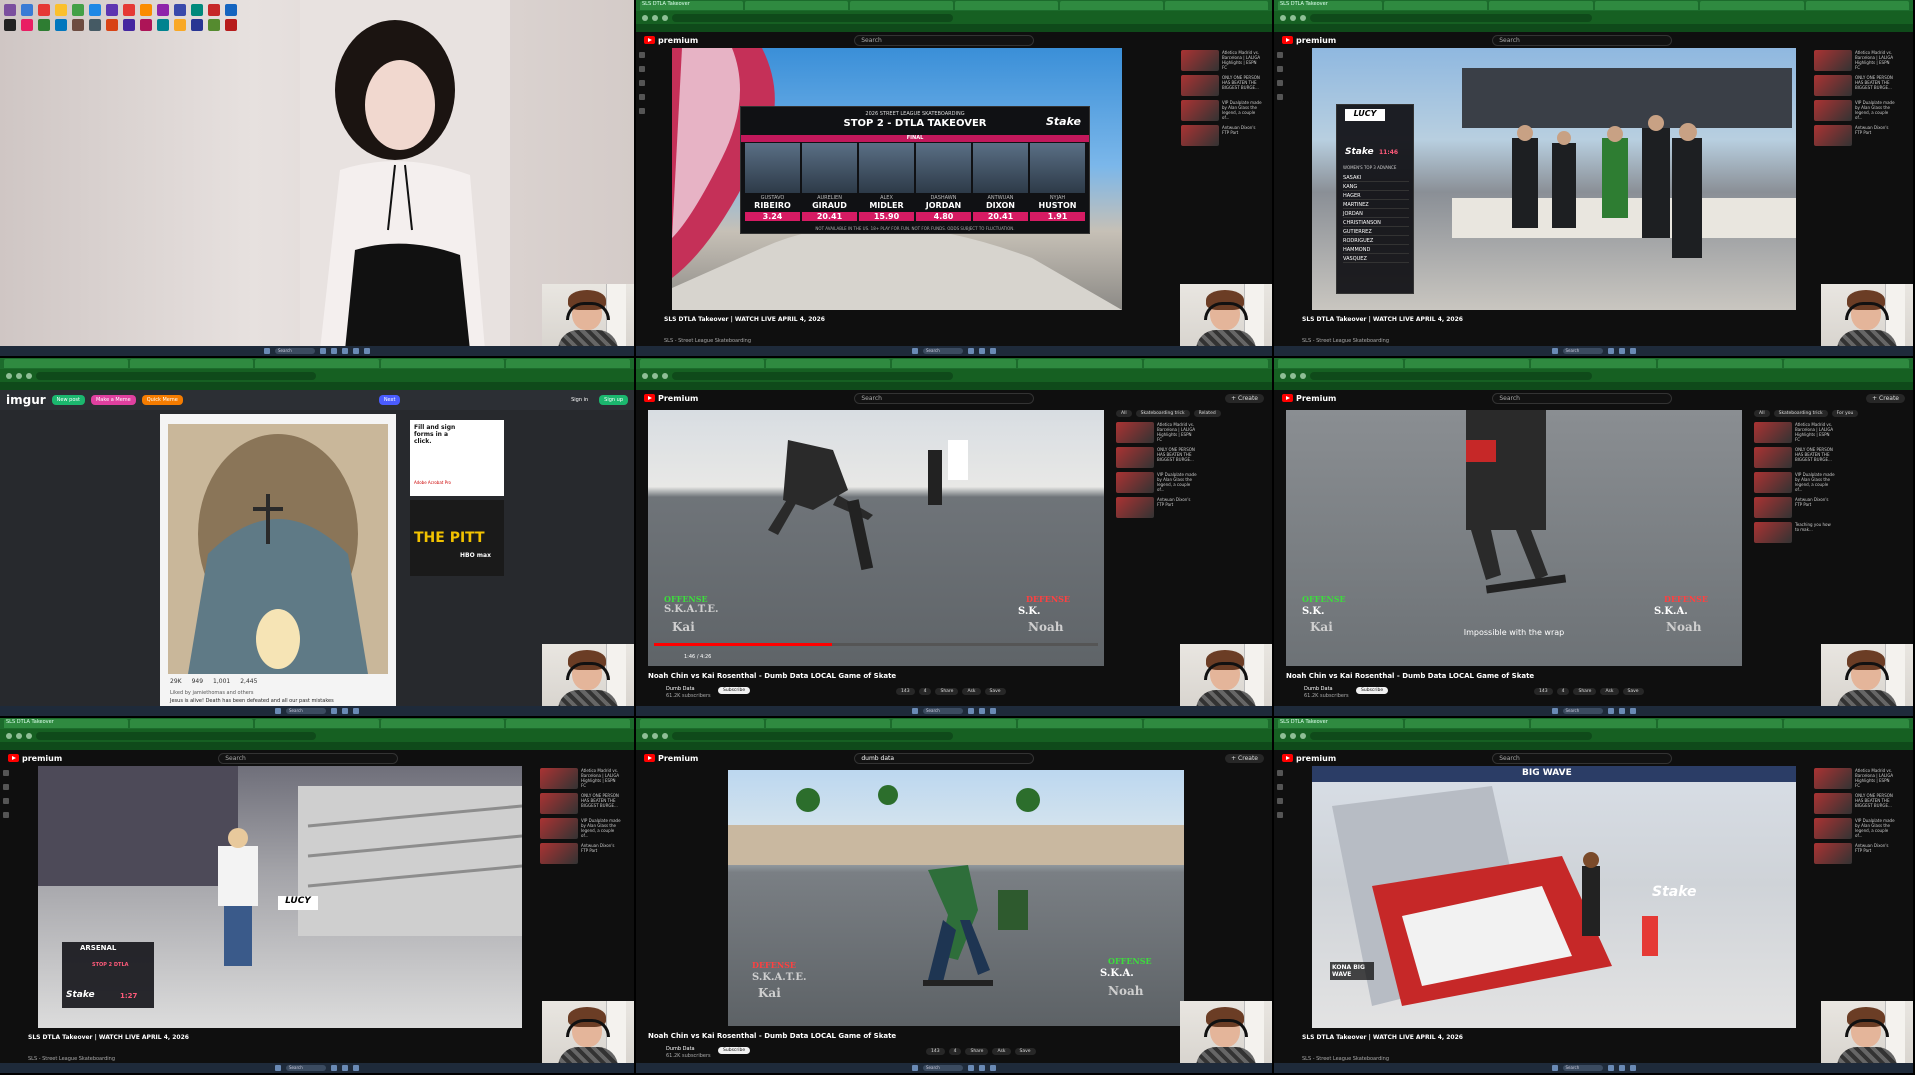  What do you see at coordinates (995, 691) in the screenshot?
I see `save-button: Save` at bounding box center [995, 691].